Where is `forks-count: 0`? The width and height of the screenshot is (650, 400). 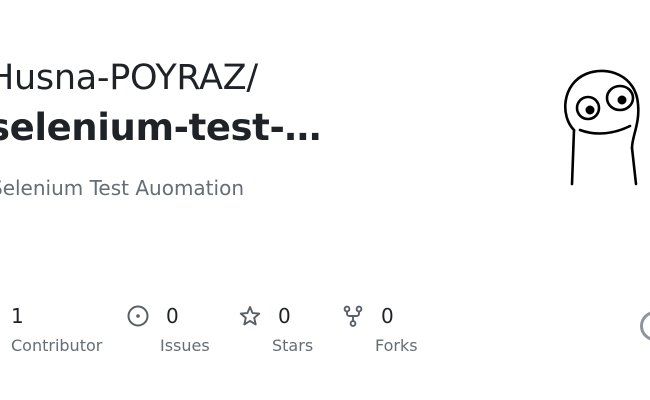 forks-count: 0 is located at coordinates (387, 316).